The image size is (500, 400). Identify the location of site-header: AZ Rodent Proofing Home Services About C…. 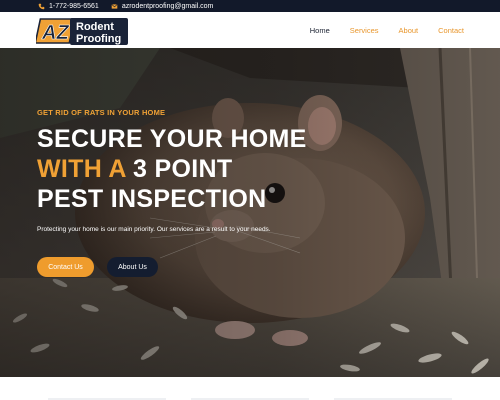
(250, 30).